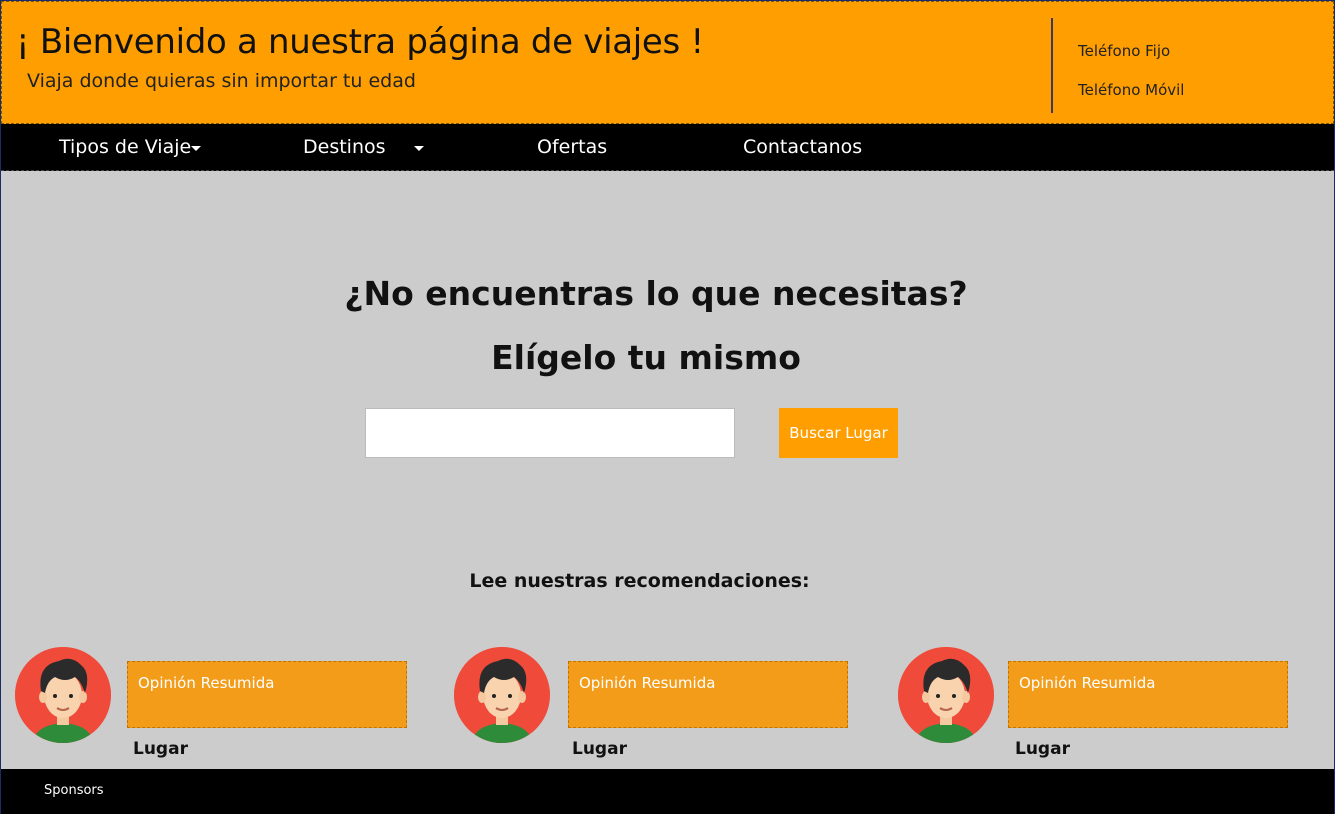 The height and width of the screenshot is (814, 1335). What do you see at coordinates (656, 293) in the screenshot?
I see `search-question-heading: ¿No encuentras lo que necesitas?` at bounding box center [656, 293].